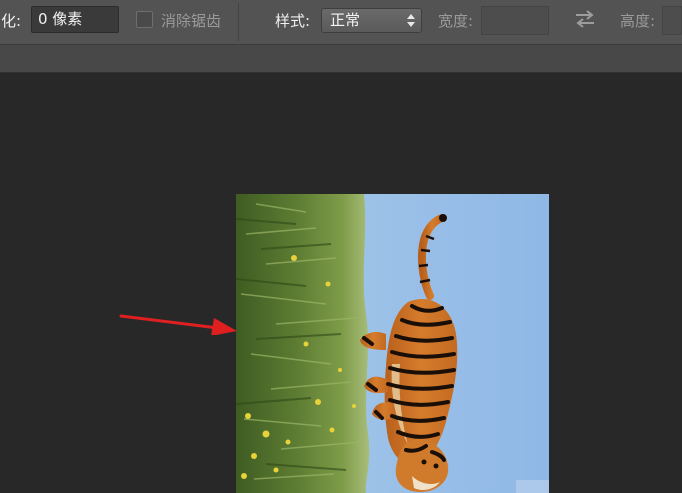 This screenshot has width=682, height=493. Describe the element at coordinates (411, 20) in the screenshot. I see `up-down-arrows-icon` at that location.